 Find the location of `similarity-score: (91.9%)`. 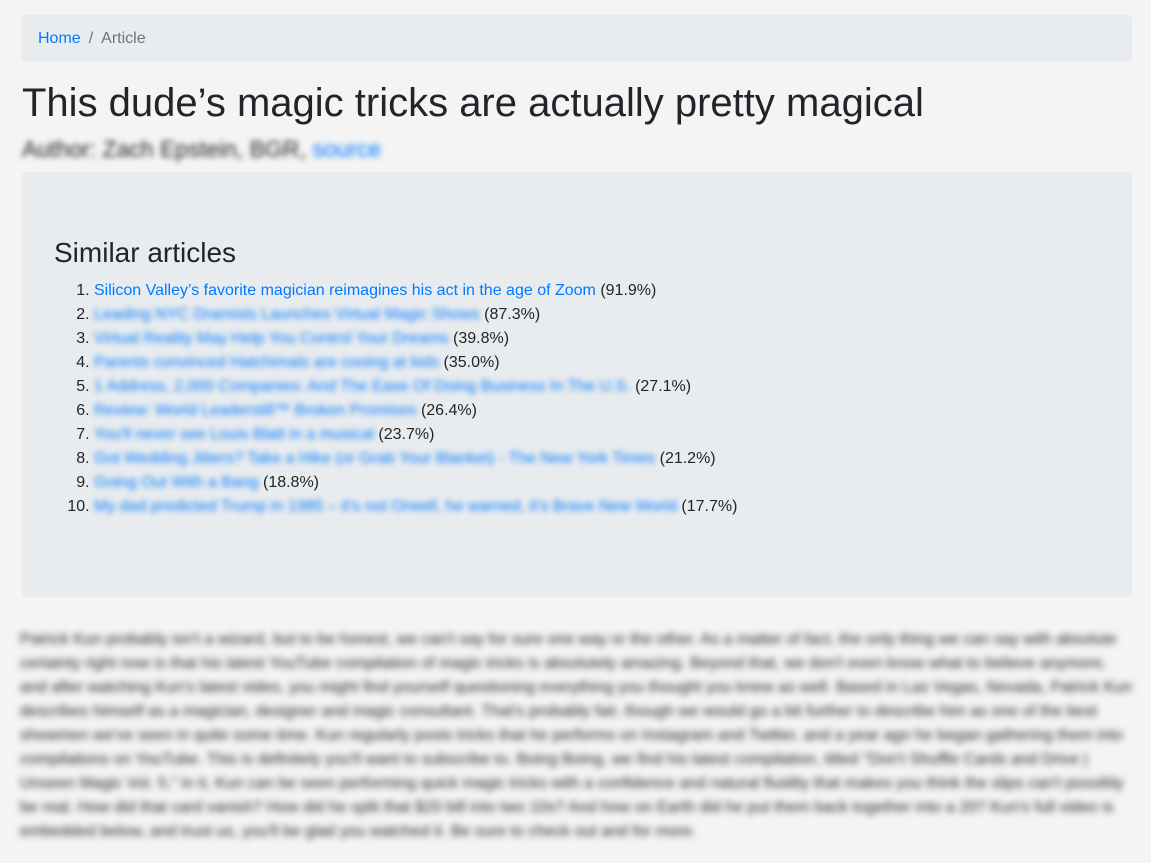

similarity-score: (91.9%) is located at coordinates (628, 290).